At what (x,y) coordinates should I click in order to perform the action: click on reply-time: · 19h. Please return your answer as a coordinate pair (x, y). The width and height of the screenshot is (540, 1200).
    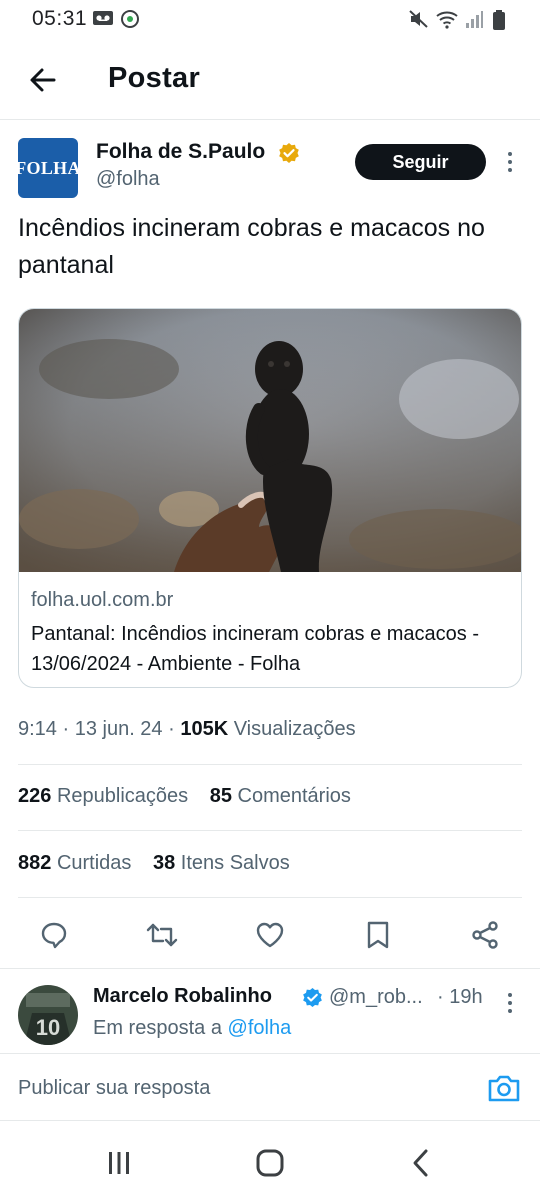
    Looking at the image, I should click on (460, 997).